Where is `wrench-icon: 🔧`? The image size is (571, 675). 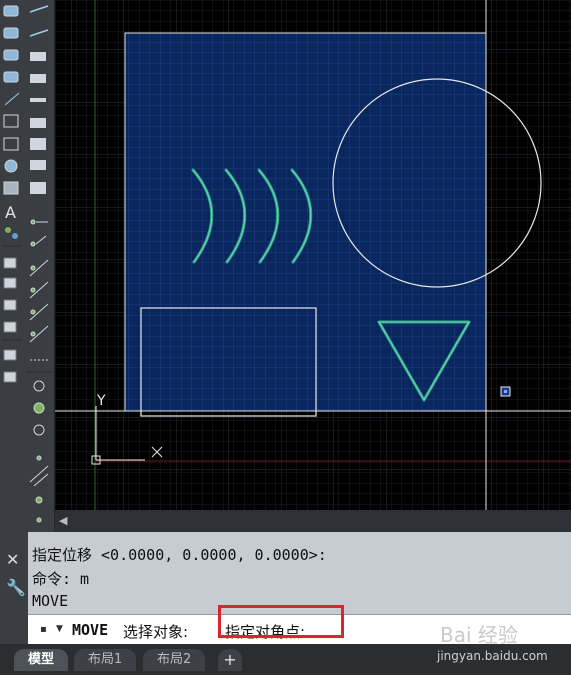
wrench-icon: 🔧 is located at coordinates (16, 587).